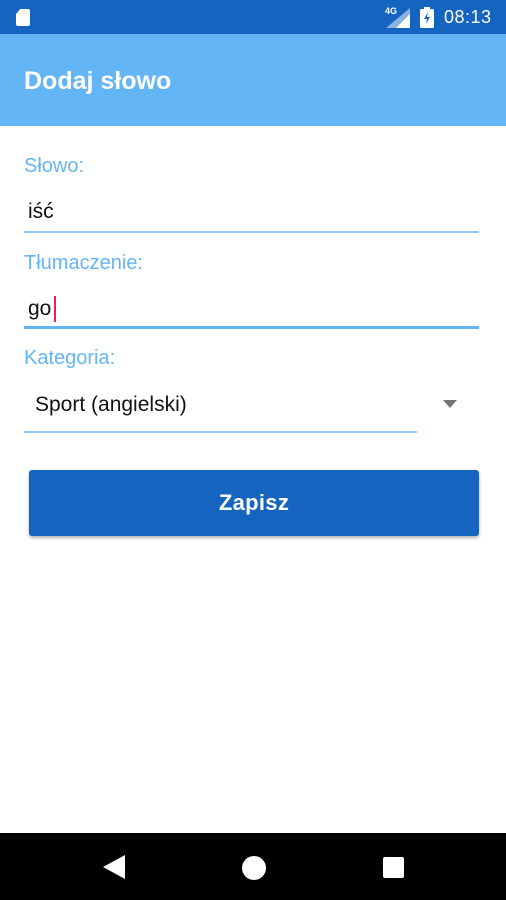 This screenshot has height=900, width=506. Describe the element at coordinates (468, 17) in the screenshot. I see `clock: 08:13` at that location.